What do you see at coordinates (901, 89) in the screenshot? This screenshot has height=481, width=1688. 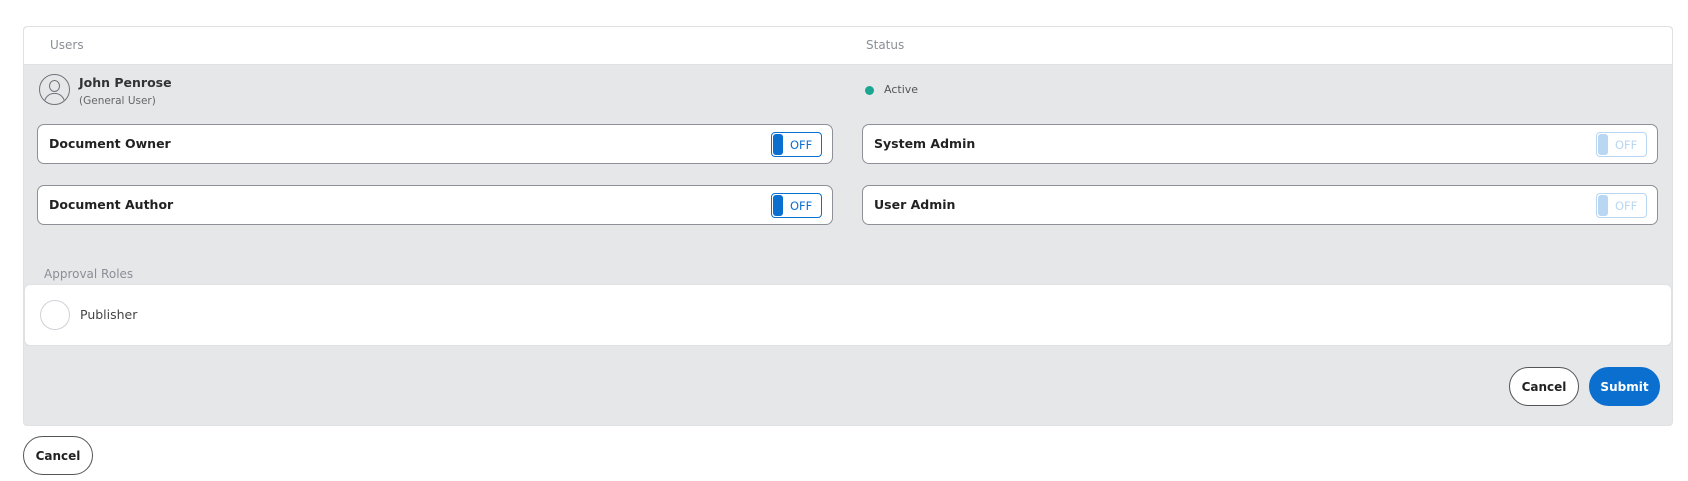 I see `status-badge: Active` at bounding box center [901, 89].